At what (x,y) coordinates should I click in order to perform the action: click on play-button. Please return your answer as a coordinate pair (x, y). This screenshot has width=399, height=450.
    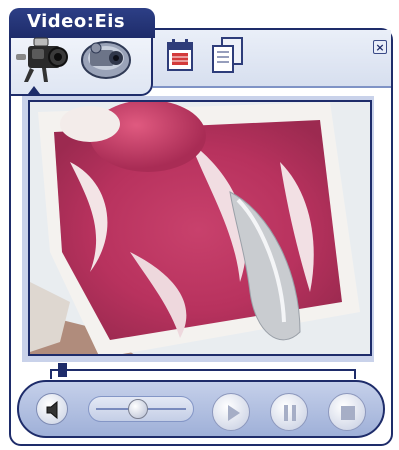
    Looking at the image, I should click on (231, 412).